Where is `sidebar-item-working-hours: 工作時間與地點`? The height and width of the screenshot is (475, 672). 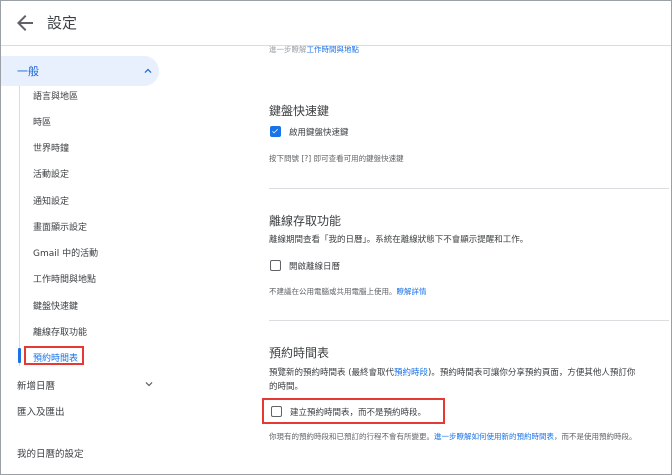 sidebar-item-working-hours: 工作時間與地點 is located at coordinates (64, 278).